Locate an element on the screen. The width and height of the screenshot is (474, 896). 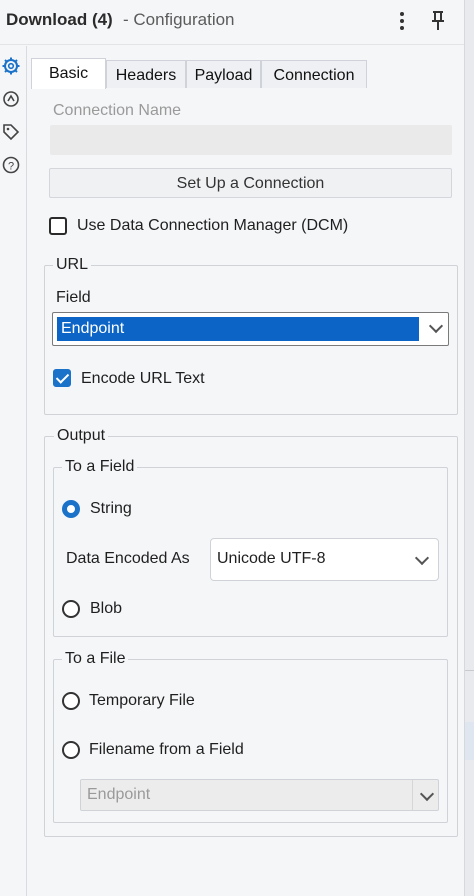
window-subtitle: - Configuration is located at coordinates (179, 19).